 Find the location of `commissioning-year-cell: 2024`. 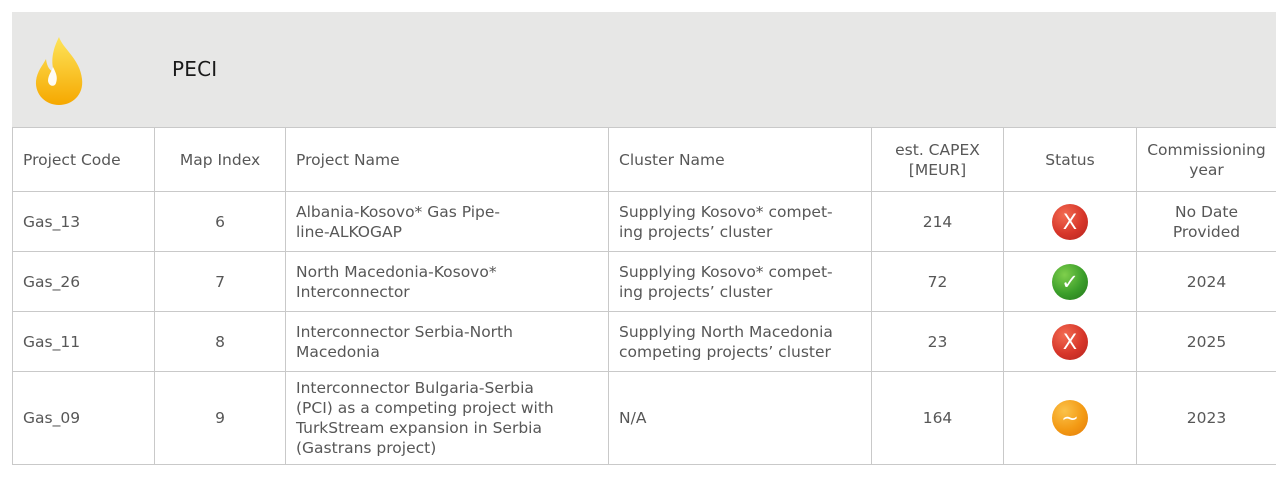

commissioning-year-cell: 2024 is located at coordinates (1206, 281).